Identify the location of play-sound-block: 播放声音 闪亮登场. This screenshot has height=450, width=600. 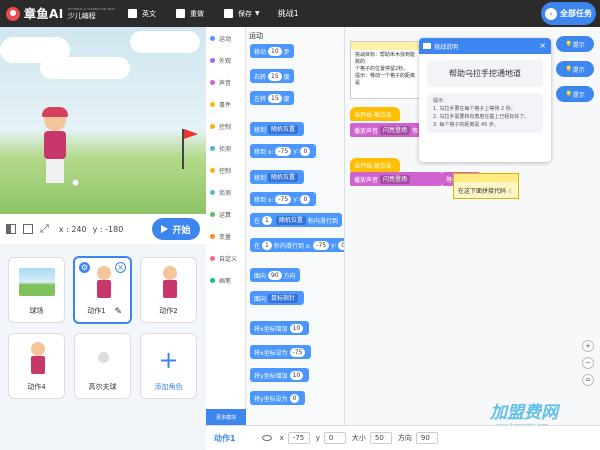
(396, 179).